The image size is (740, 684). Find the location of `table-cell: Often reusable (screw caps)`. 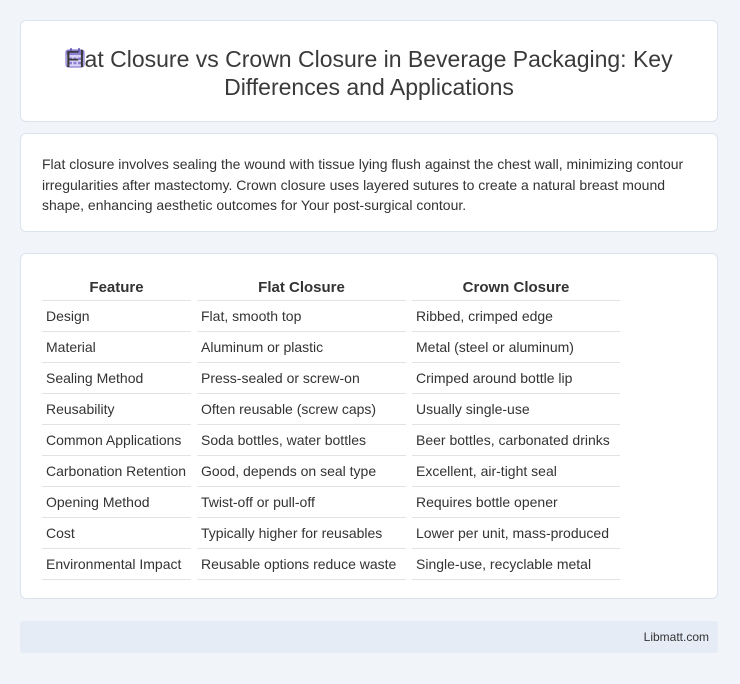

table-cell: Often reusable (screw caps) is located at coordinates (301, 409).